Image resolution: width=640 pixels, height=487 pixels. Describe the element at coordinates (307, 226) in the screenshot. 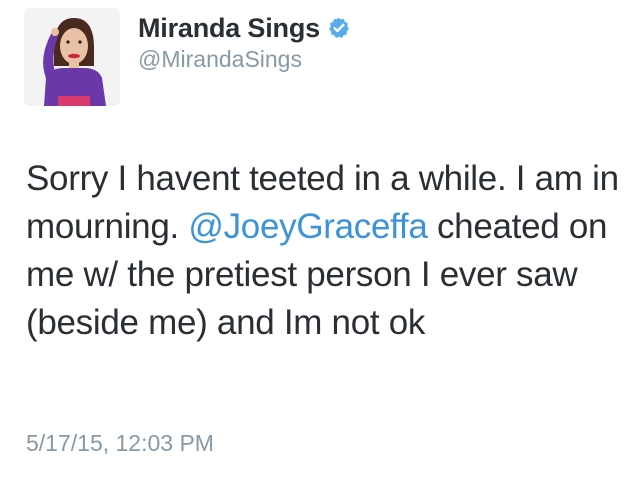

I see `mention-link: @JoeyGraceffa` at that location.